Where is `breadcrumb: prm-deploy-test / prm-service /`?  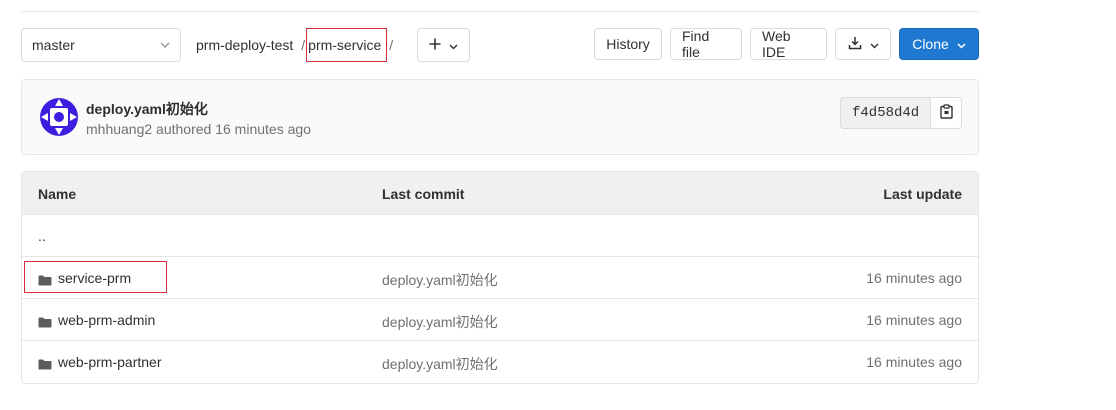
breadcrumb: prm-deploy-test / prm-service / is located at coordinates (294, 45).